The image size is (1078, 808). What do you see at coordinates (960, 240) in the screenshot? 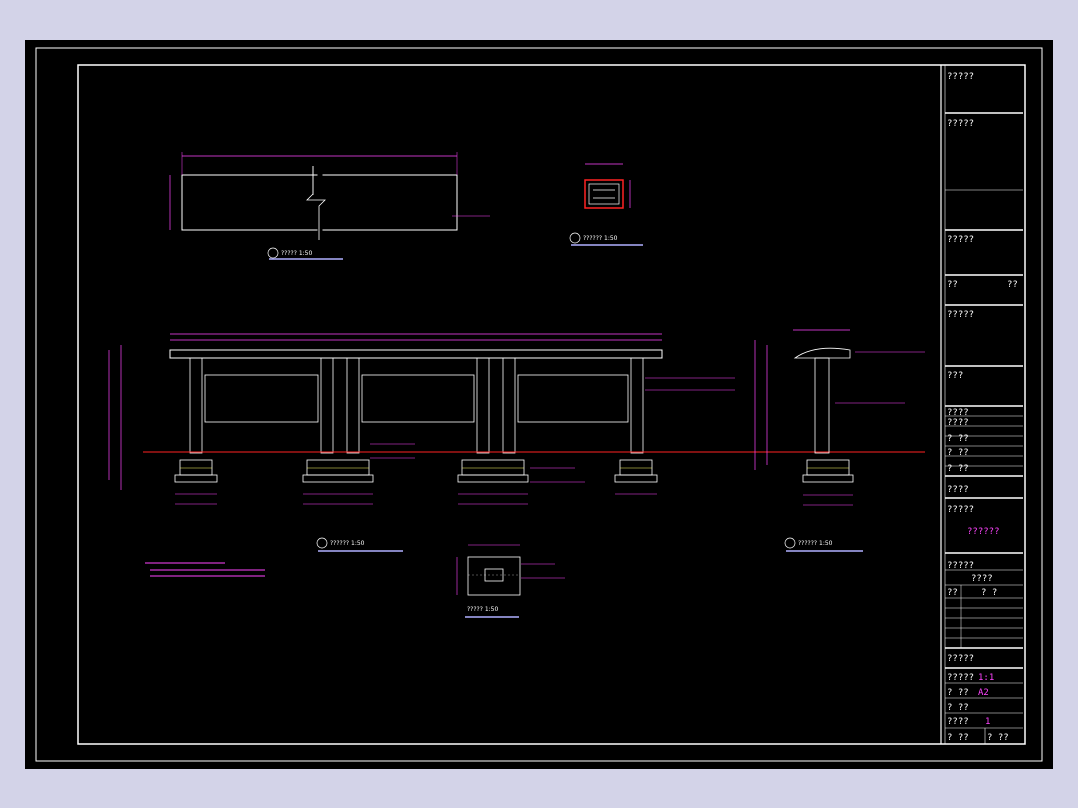
I see `tb-design-label: ?????` at bounding box center [960, 240].